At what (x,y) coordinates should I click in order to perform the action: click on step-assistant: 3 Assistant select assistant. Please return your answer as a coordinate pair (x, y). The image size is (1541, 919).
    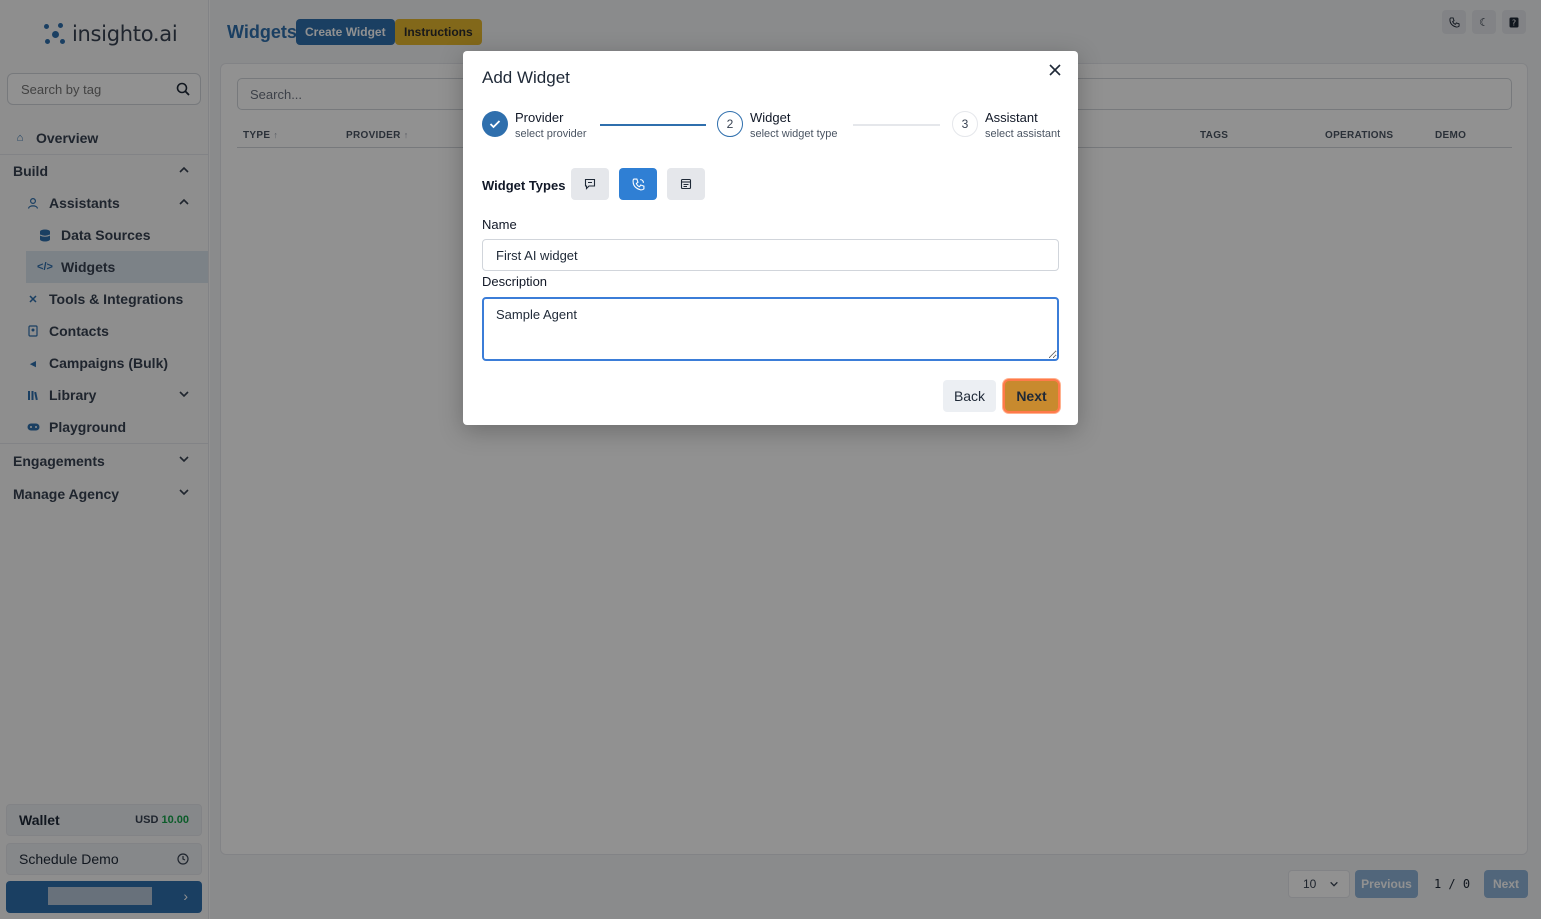
    Looking at the image, I should click on (1007, 126).